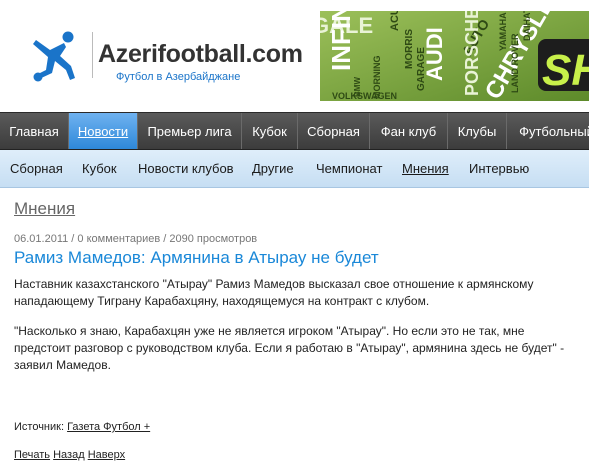  What do you see at coordinates (341, 41) in the screenshot?
I see `banner-word: INFINITI` at bounding box center [341, 41].